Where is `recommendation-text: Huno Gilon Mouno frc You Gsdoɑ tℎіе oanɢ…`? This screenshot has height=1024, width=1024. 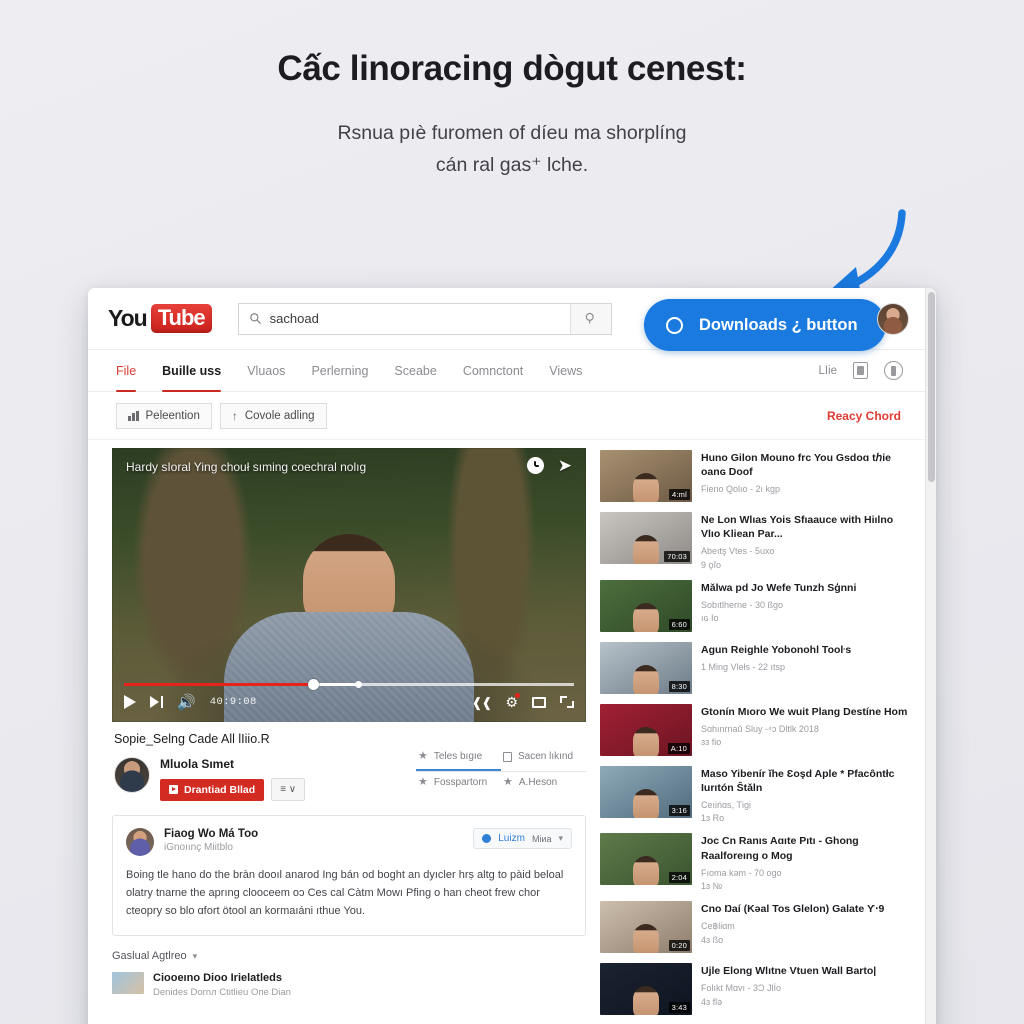 recommendation-text: Huno Gilon Mouno frc You Gsdoɑ tℎіе oanɢ… is located at coordinates (805, 476).